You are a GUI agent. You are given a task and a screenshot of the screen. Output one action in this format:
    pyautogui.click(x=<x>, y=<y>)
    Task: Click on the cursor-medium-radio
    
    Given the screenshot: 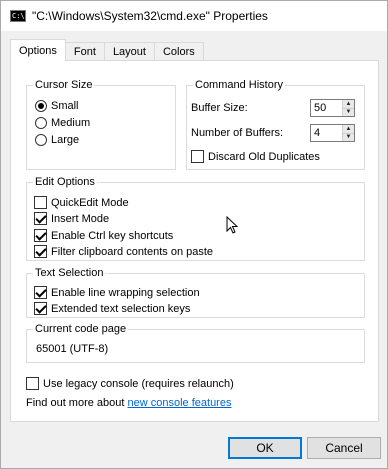 What is the action you would take?
    pyautogui.click(x=41, y=123)
    